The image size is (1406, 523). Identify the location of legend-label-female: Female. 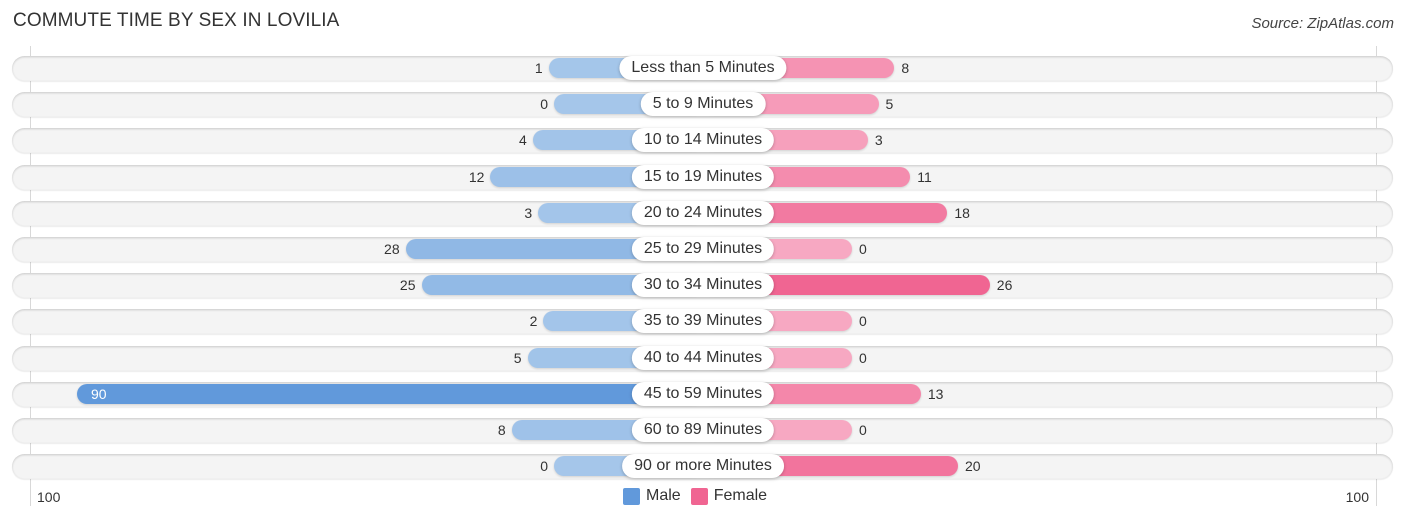
(740, 495).